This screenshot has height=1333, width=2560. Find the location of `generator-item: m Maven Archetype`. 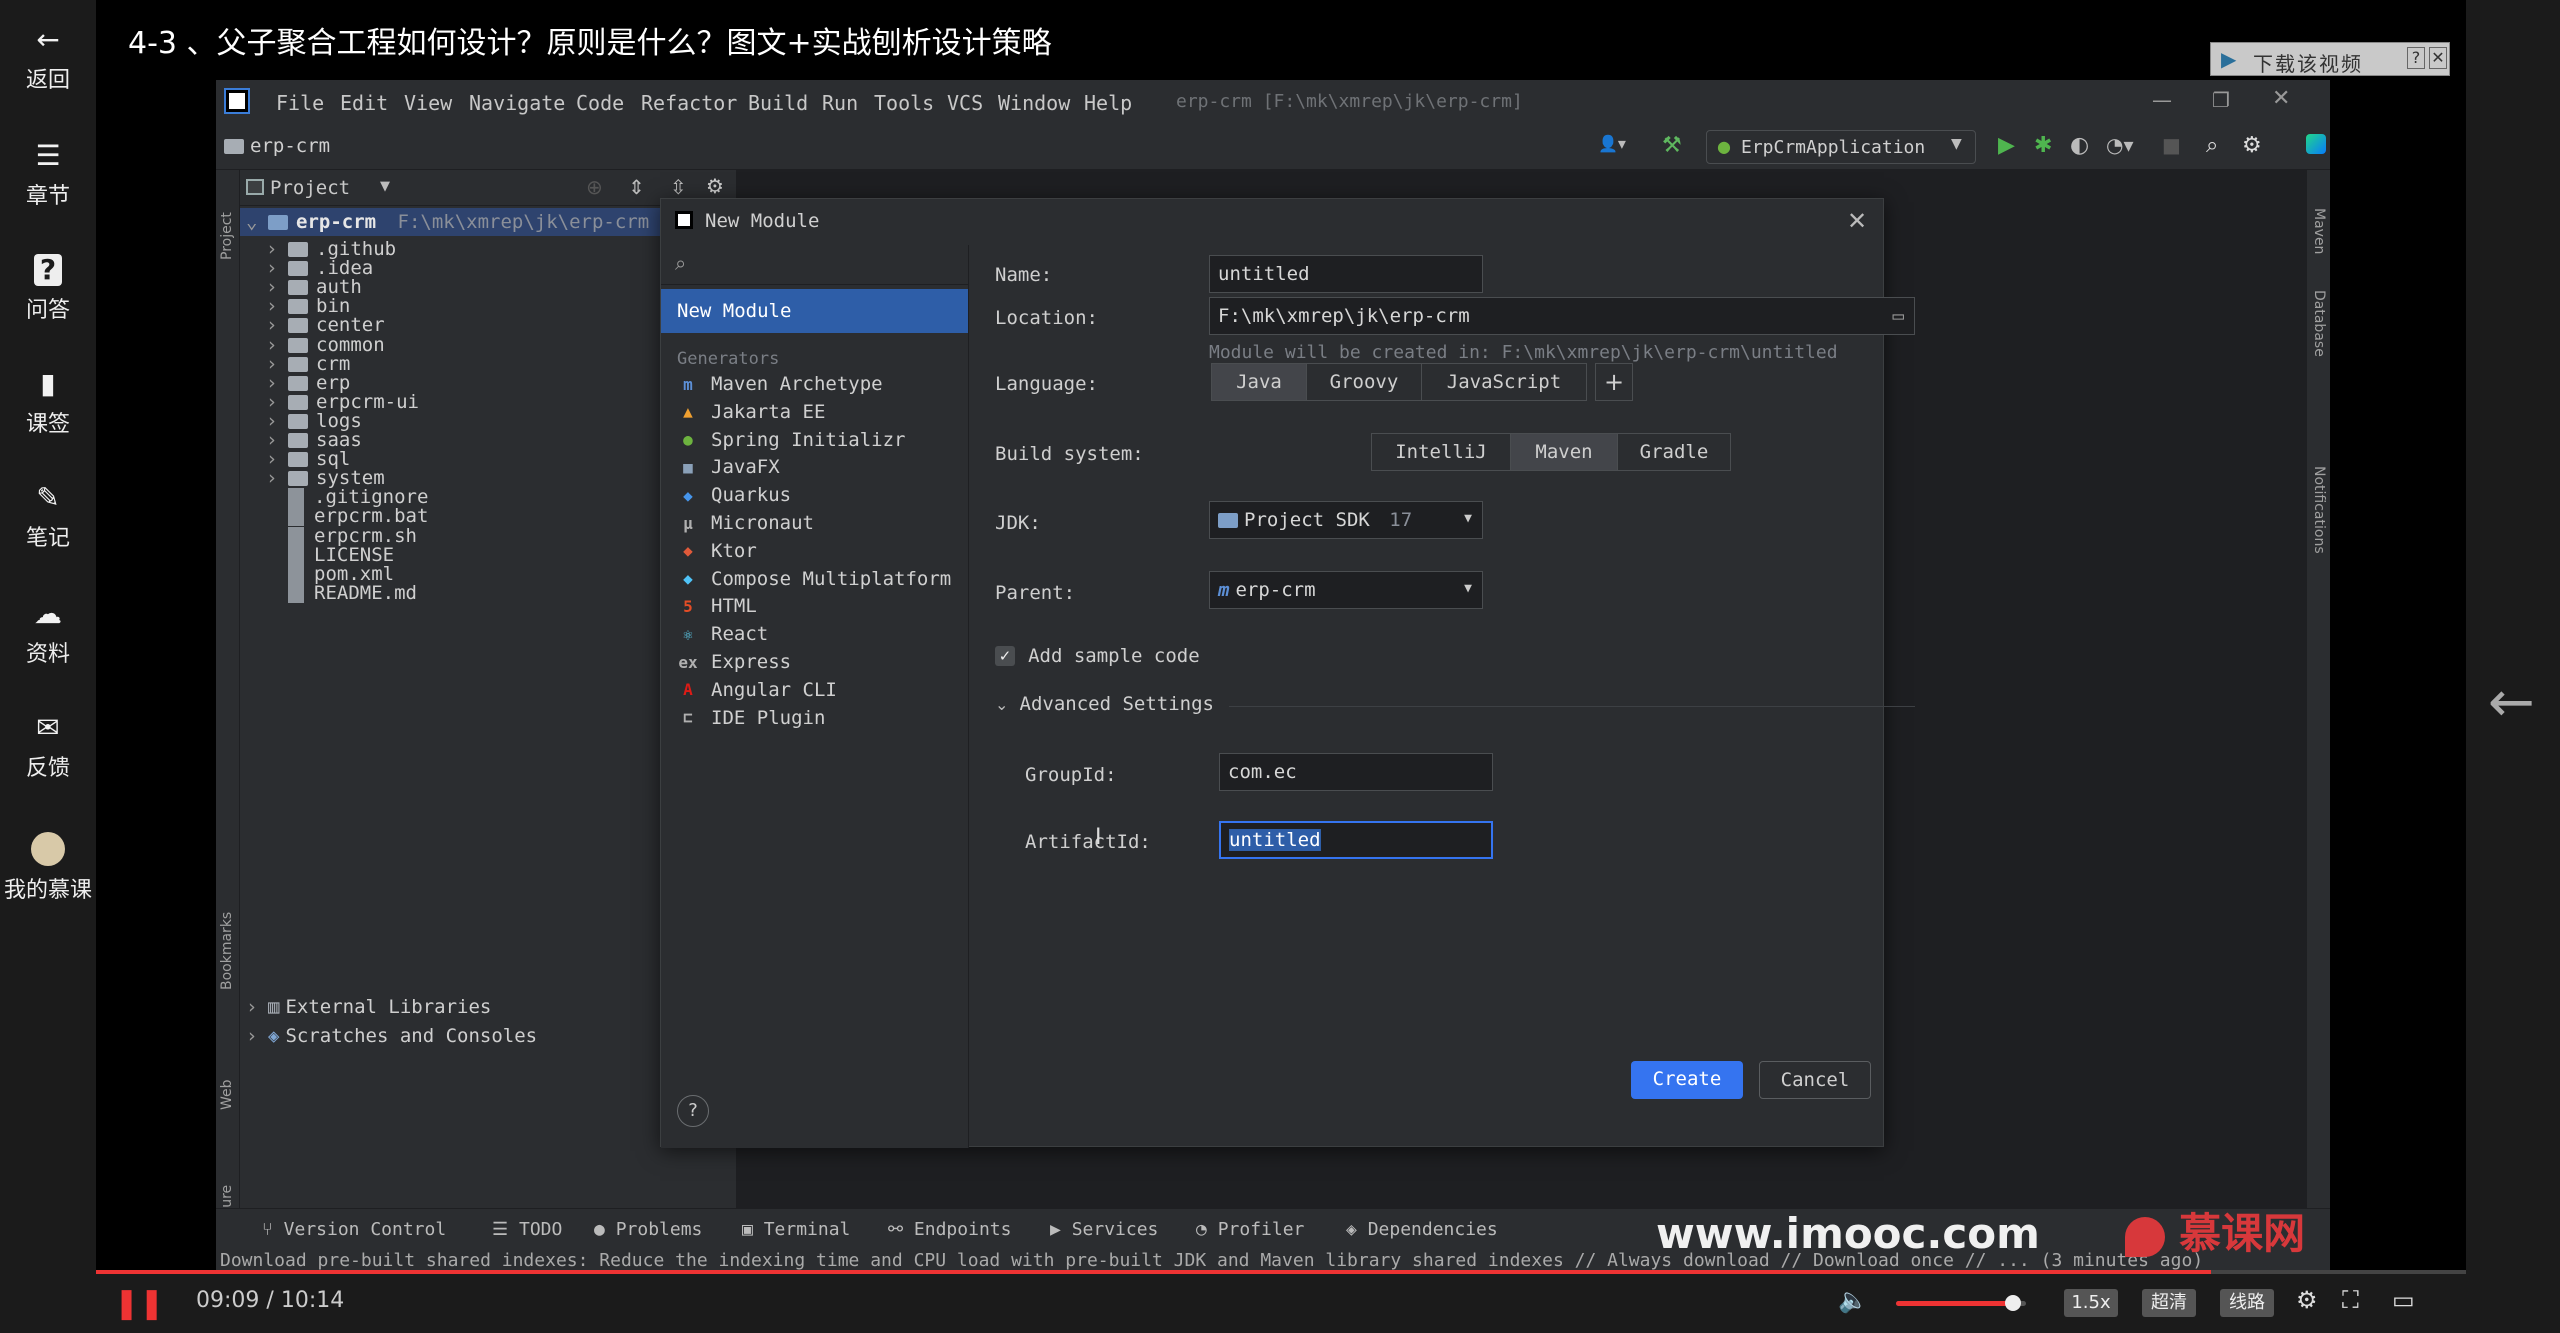

generator-item: m Maven Archetype is located at coordinates (779, 384).